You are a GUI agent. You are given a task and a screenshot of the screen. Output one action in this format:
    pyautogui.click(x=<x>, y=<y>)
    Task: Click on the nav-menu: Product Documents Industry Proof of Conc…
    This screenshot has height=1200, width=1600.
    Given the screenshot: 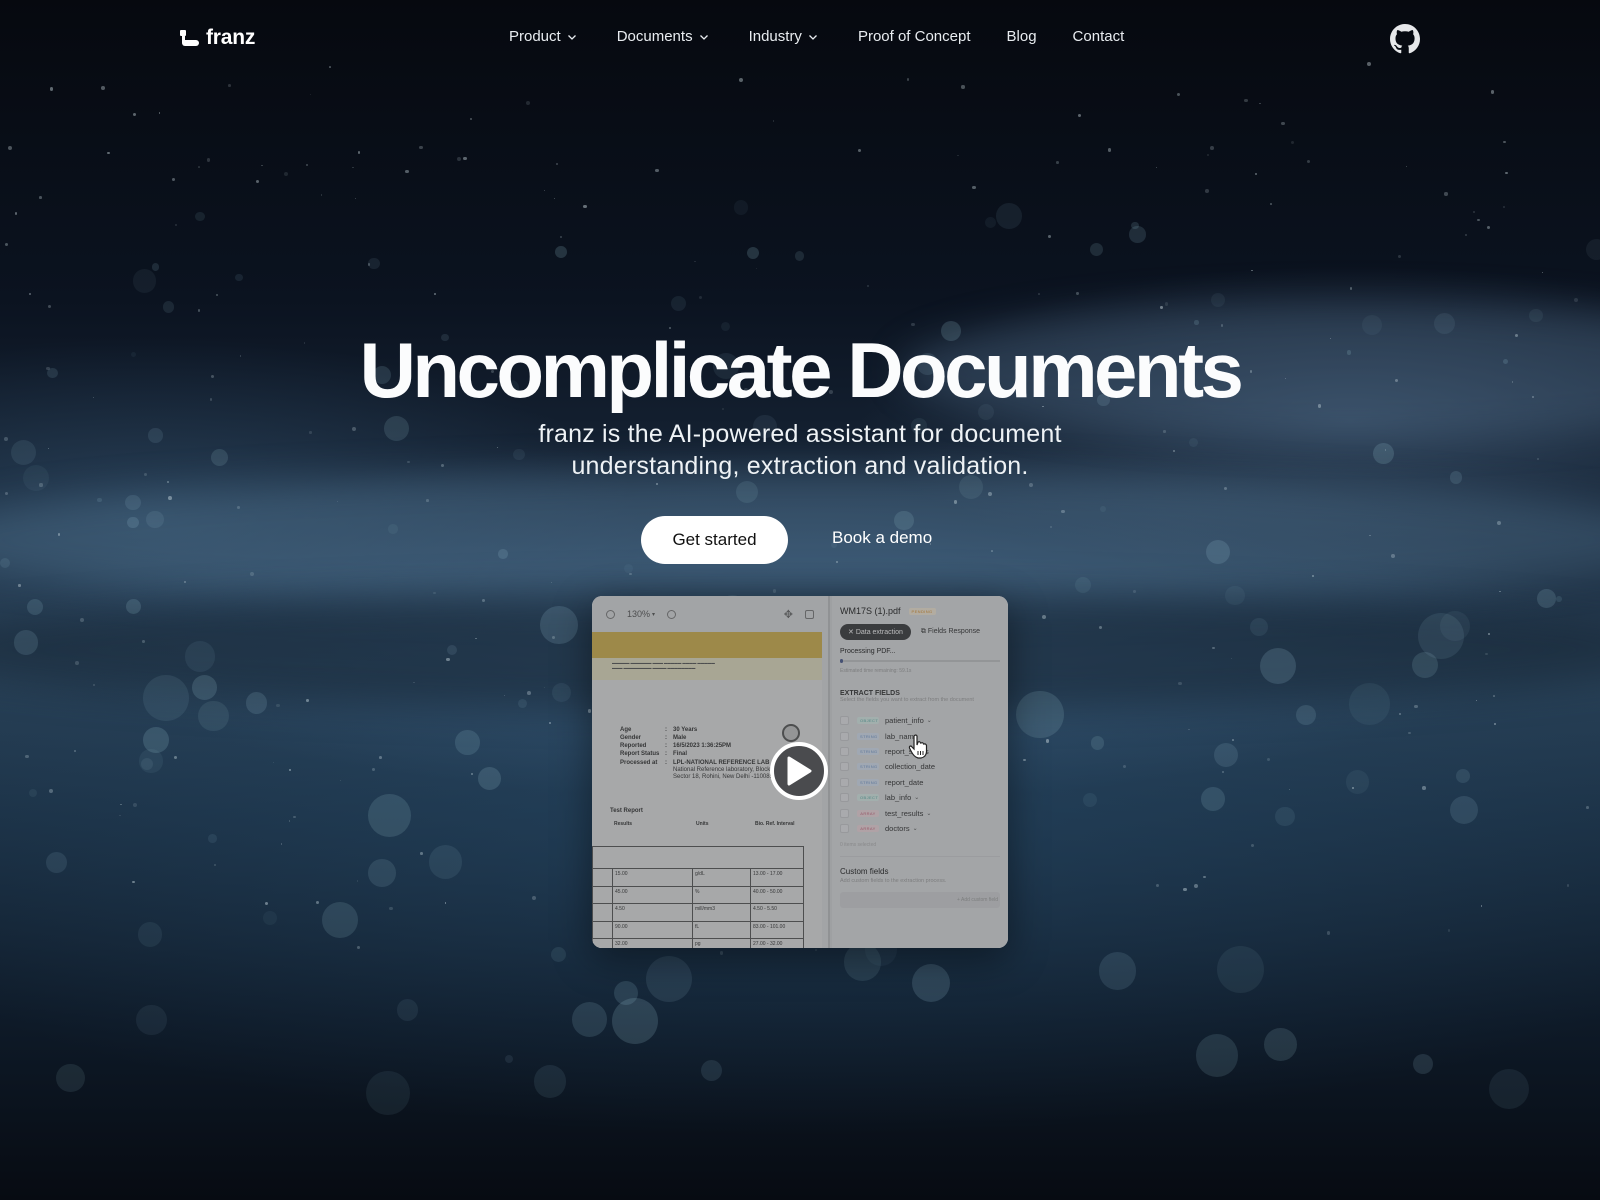 What is the action you would take?
    pyautogui.click(x=816, y=36)
    